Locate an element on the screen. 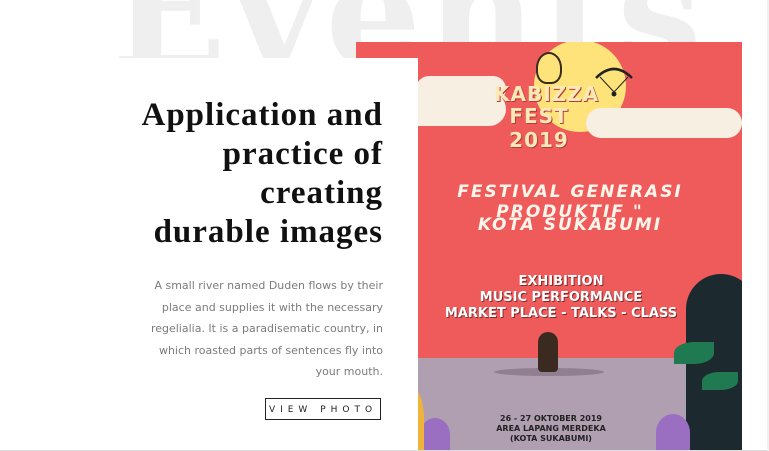 Image resolution: width=769 pixels, height=451 pixels. heading-line: Application and is located at coordinates (262, 115).